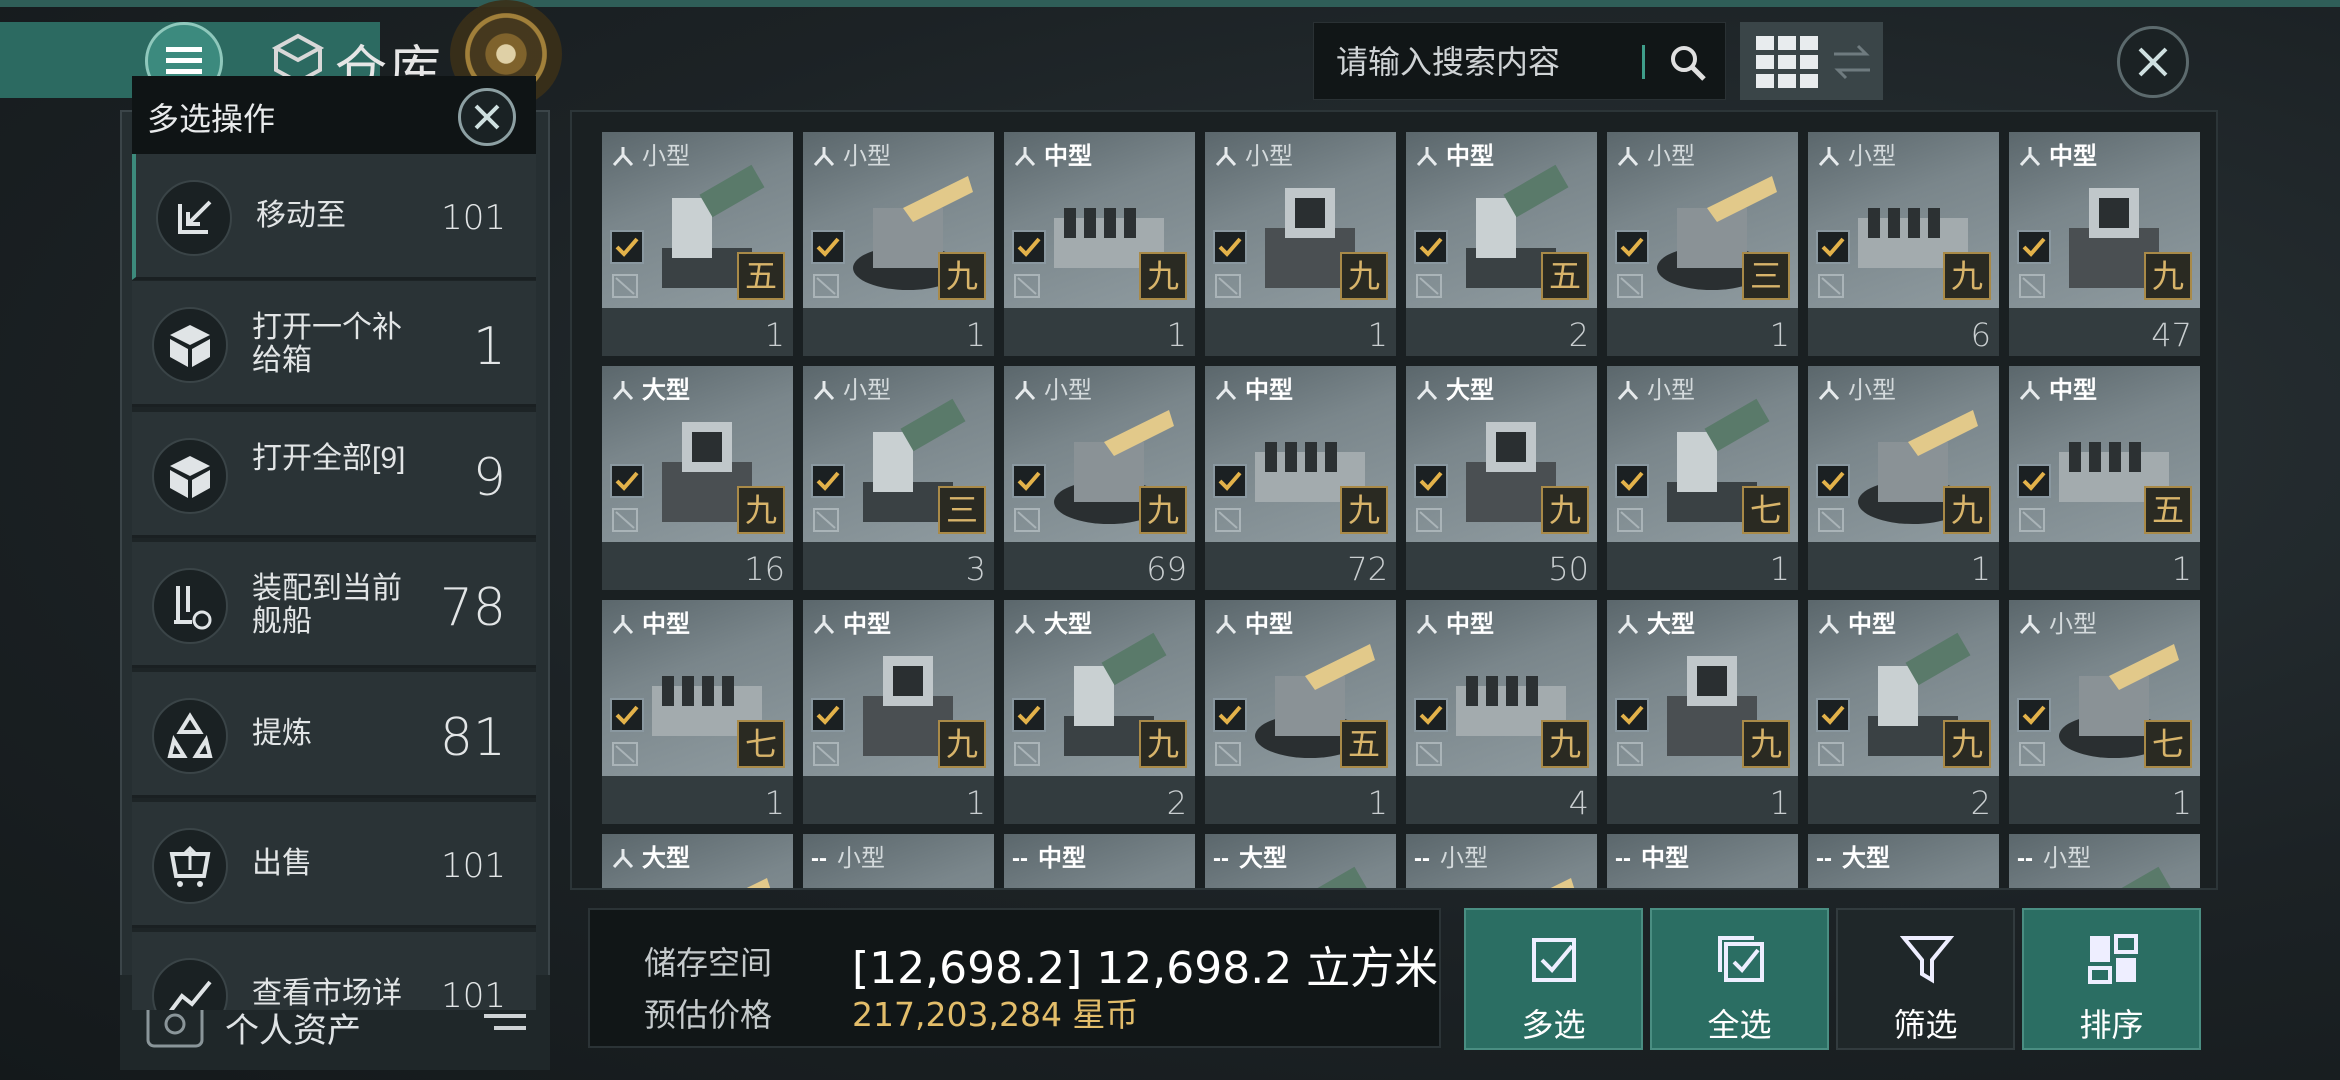  What do you see at coordinates (334, 475) in the screenshot?
I see `multi-select-item: 打开全部[9] 9` at bounding box center [334, 475].